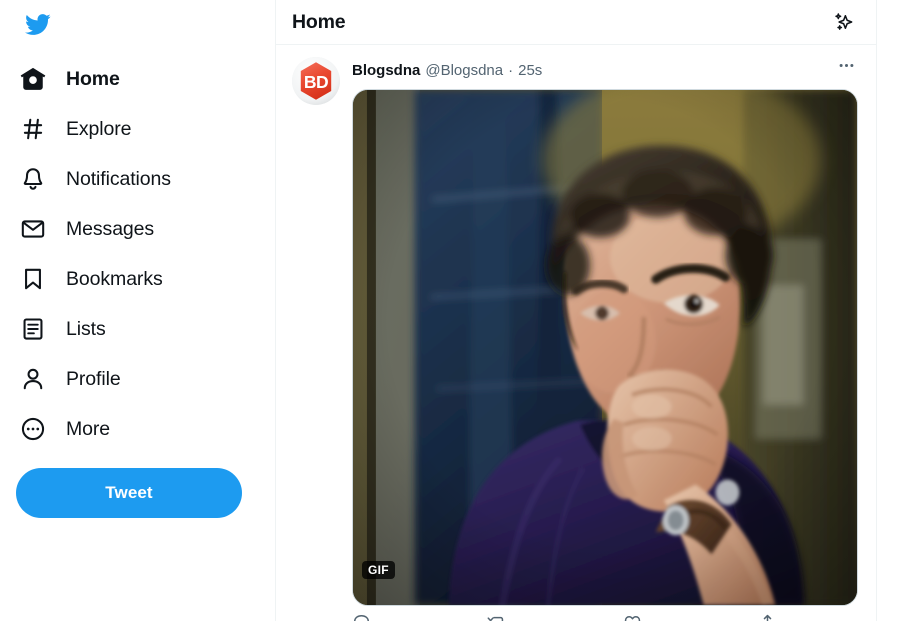 This screenshot has height=621, width=907. I want to click on bell-icon, so click(33, 179).